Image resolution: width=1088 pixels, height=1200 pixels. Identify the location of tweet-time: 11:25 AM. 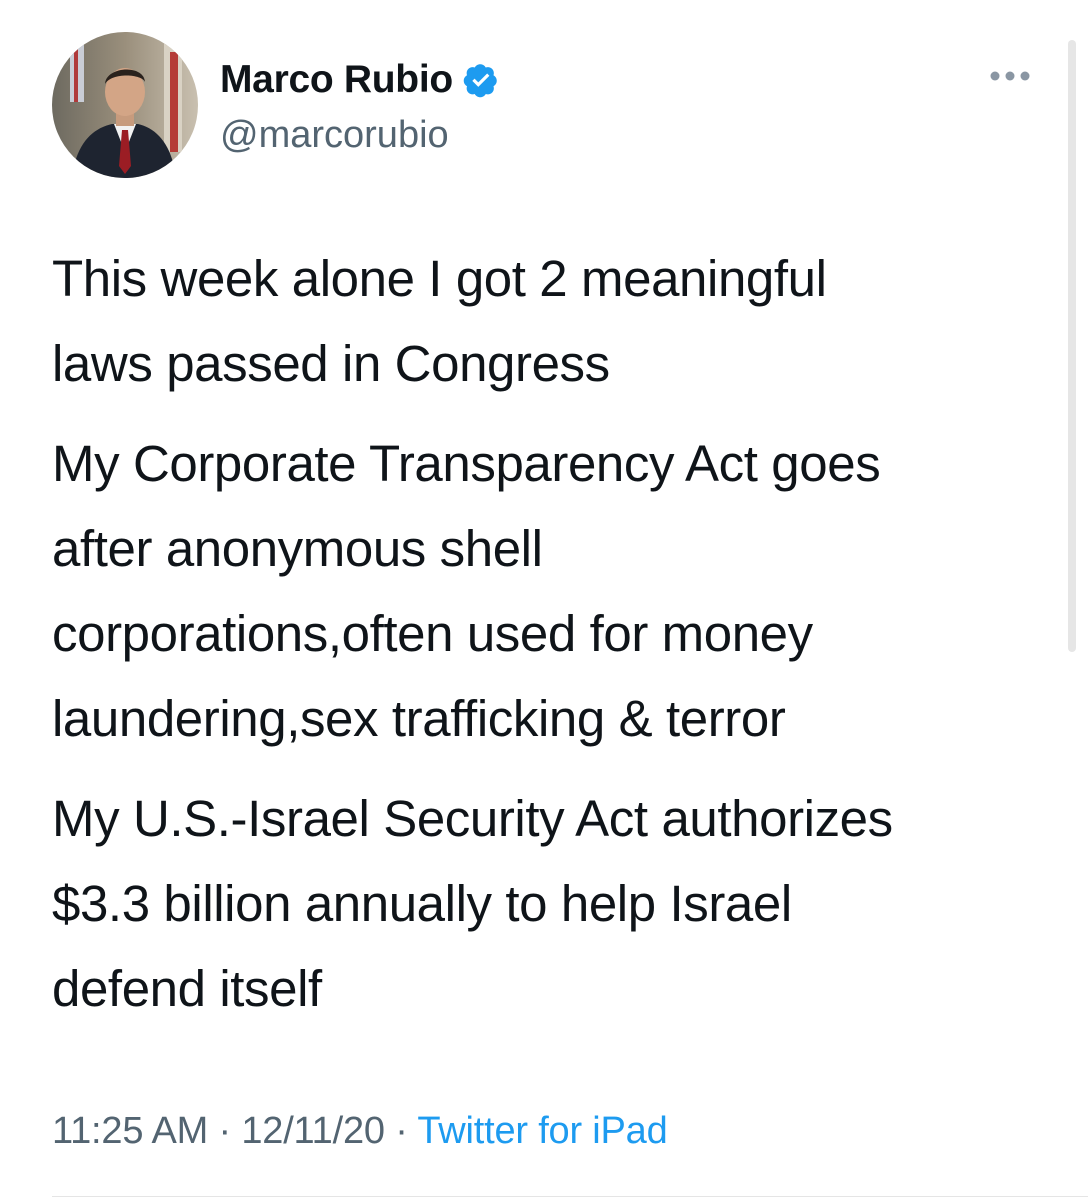
(130, 1131).